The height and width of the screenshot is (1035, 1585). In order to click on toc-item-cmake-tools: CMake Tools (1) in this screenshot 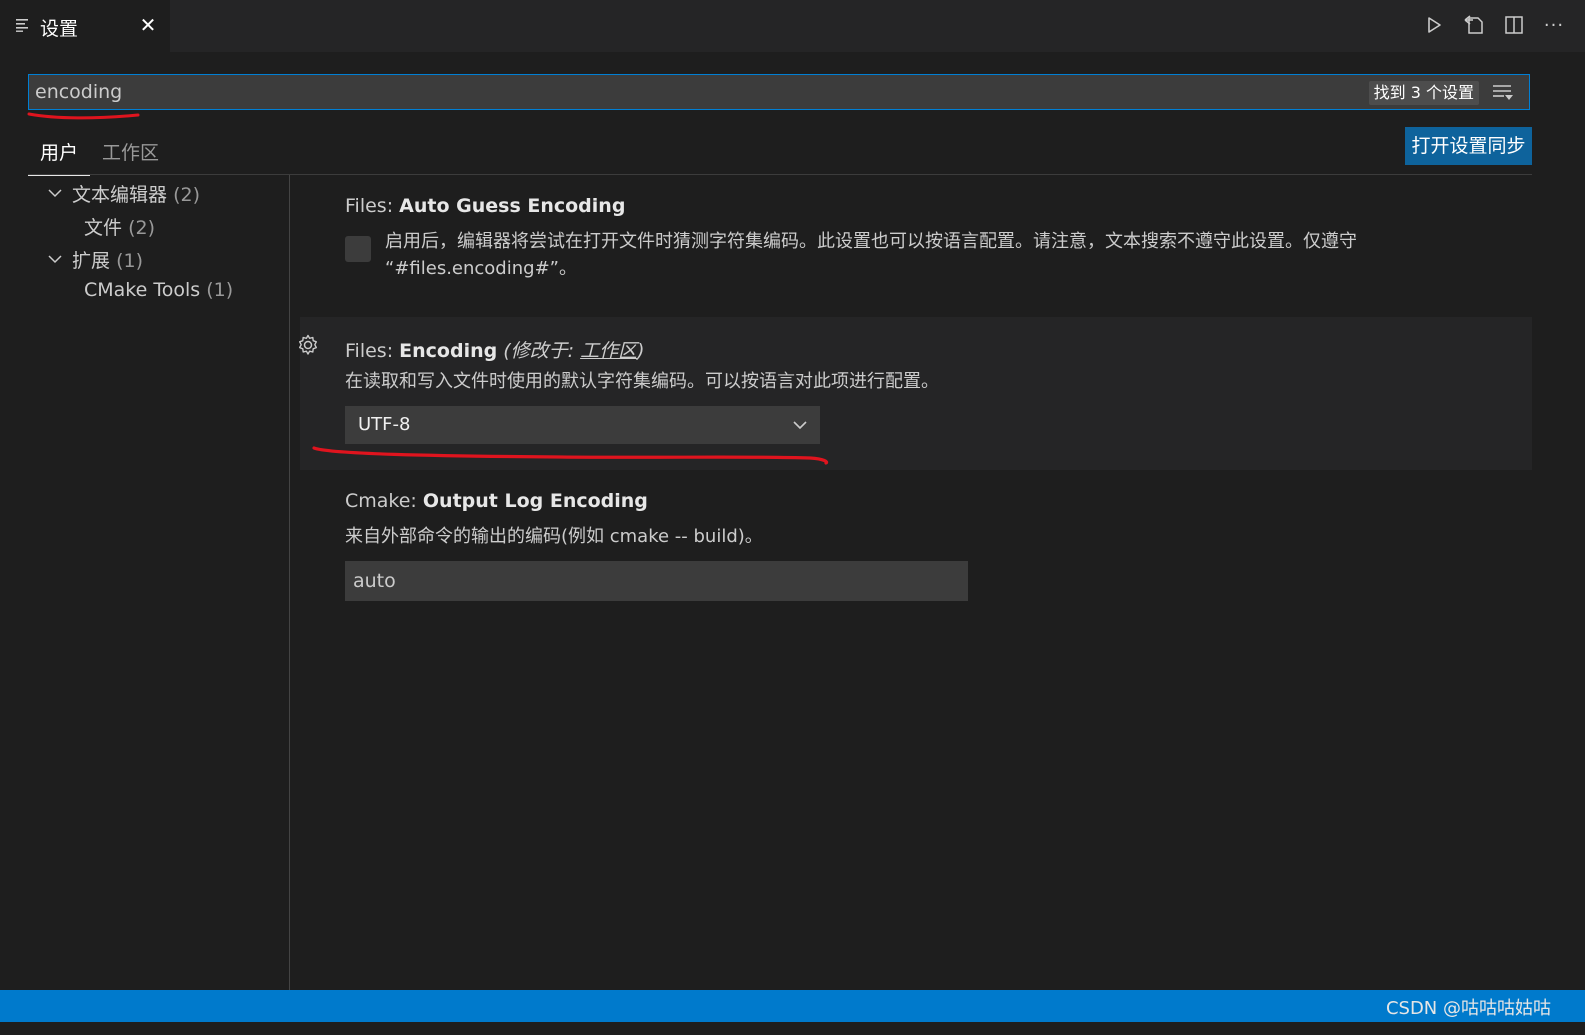, I will do `click(158, 290)`.